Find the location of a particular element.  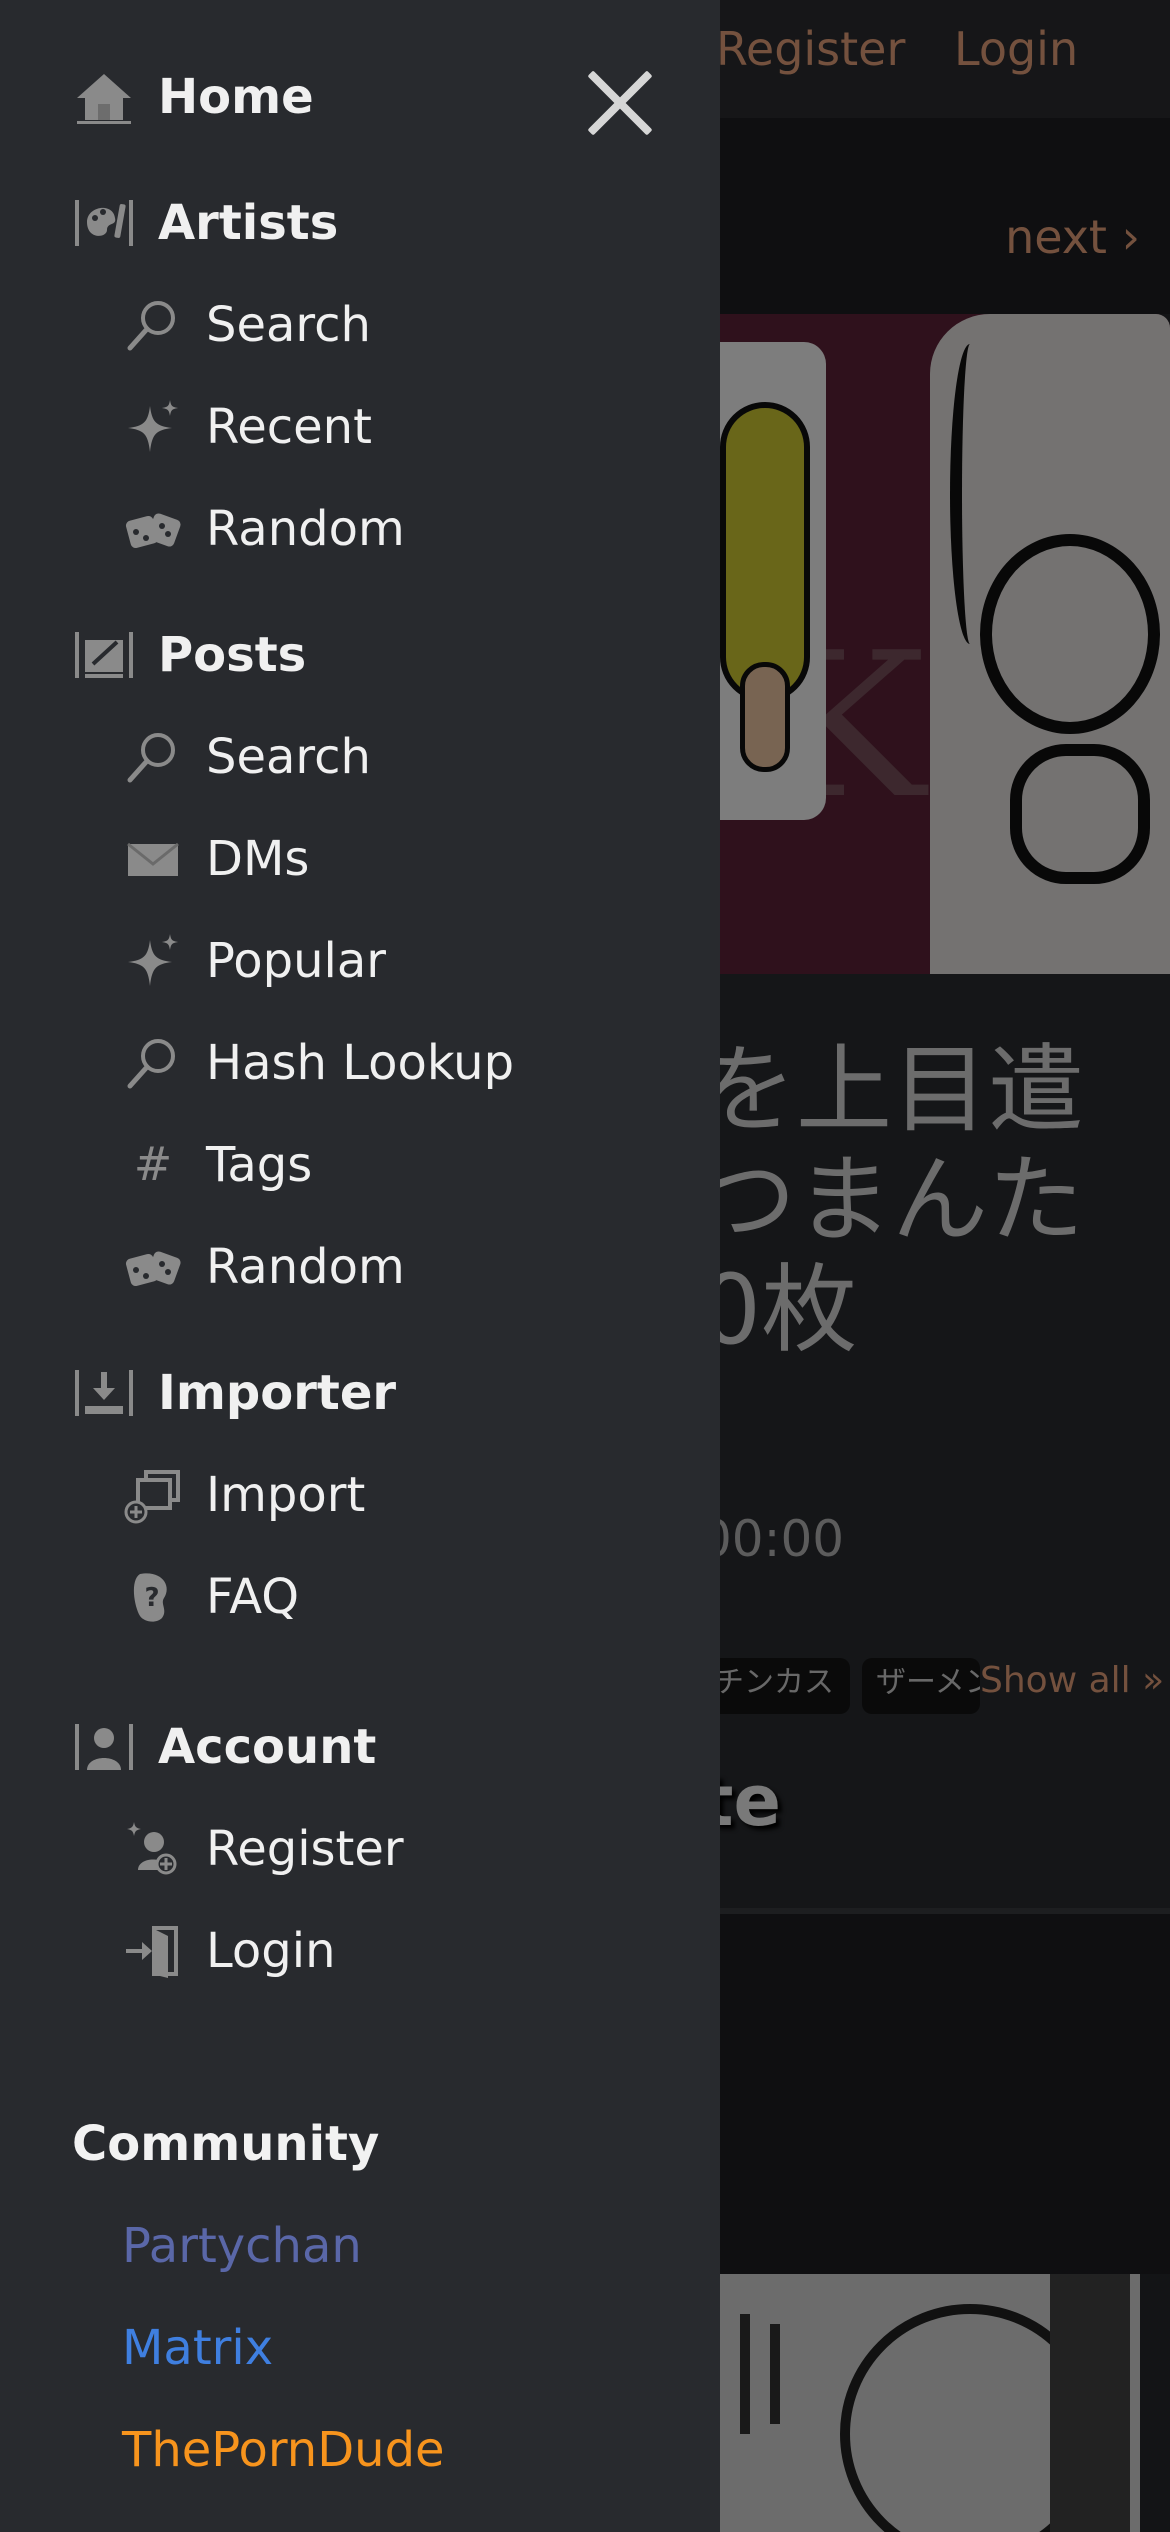

import-tray-icon is located at coordinates (104, 1393).